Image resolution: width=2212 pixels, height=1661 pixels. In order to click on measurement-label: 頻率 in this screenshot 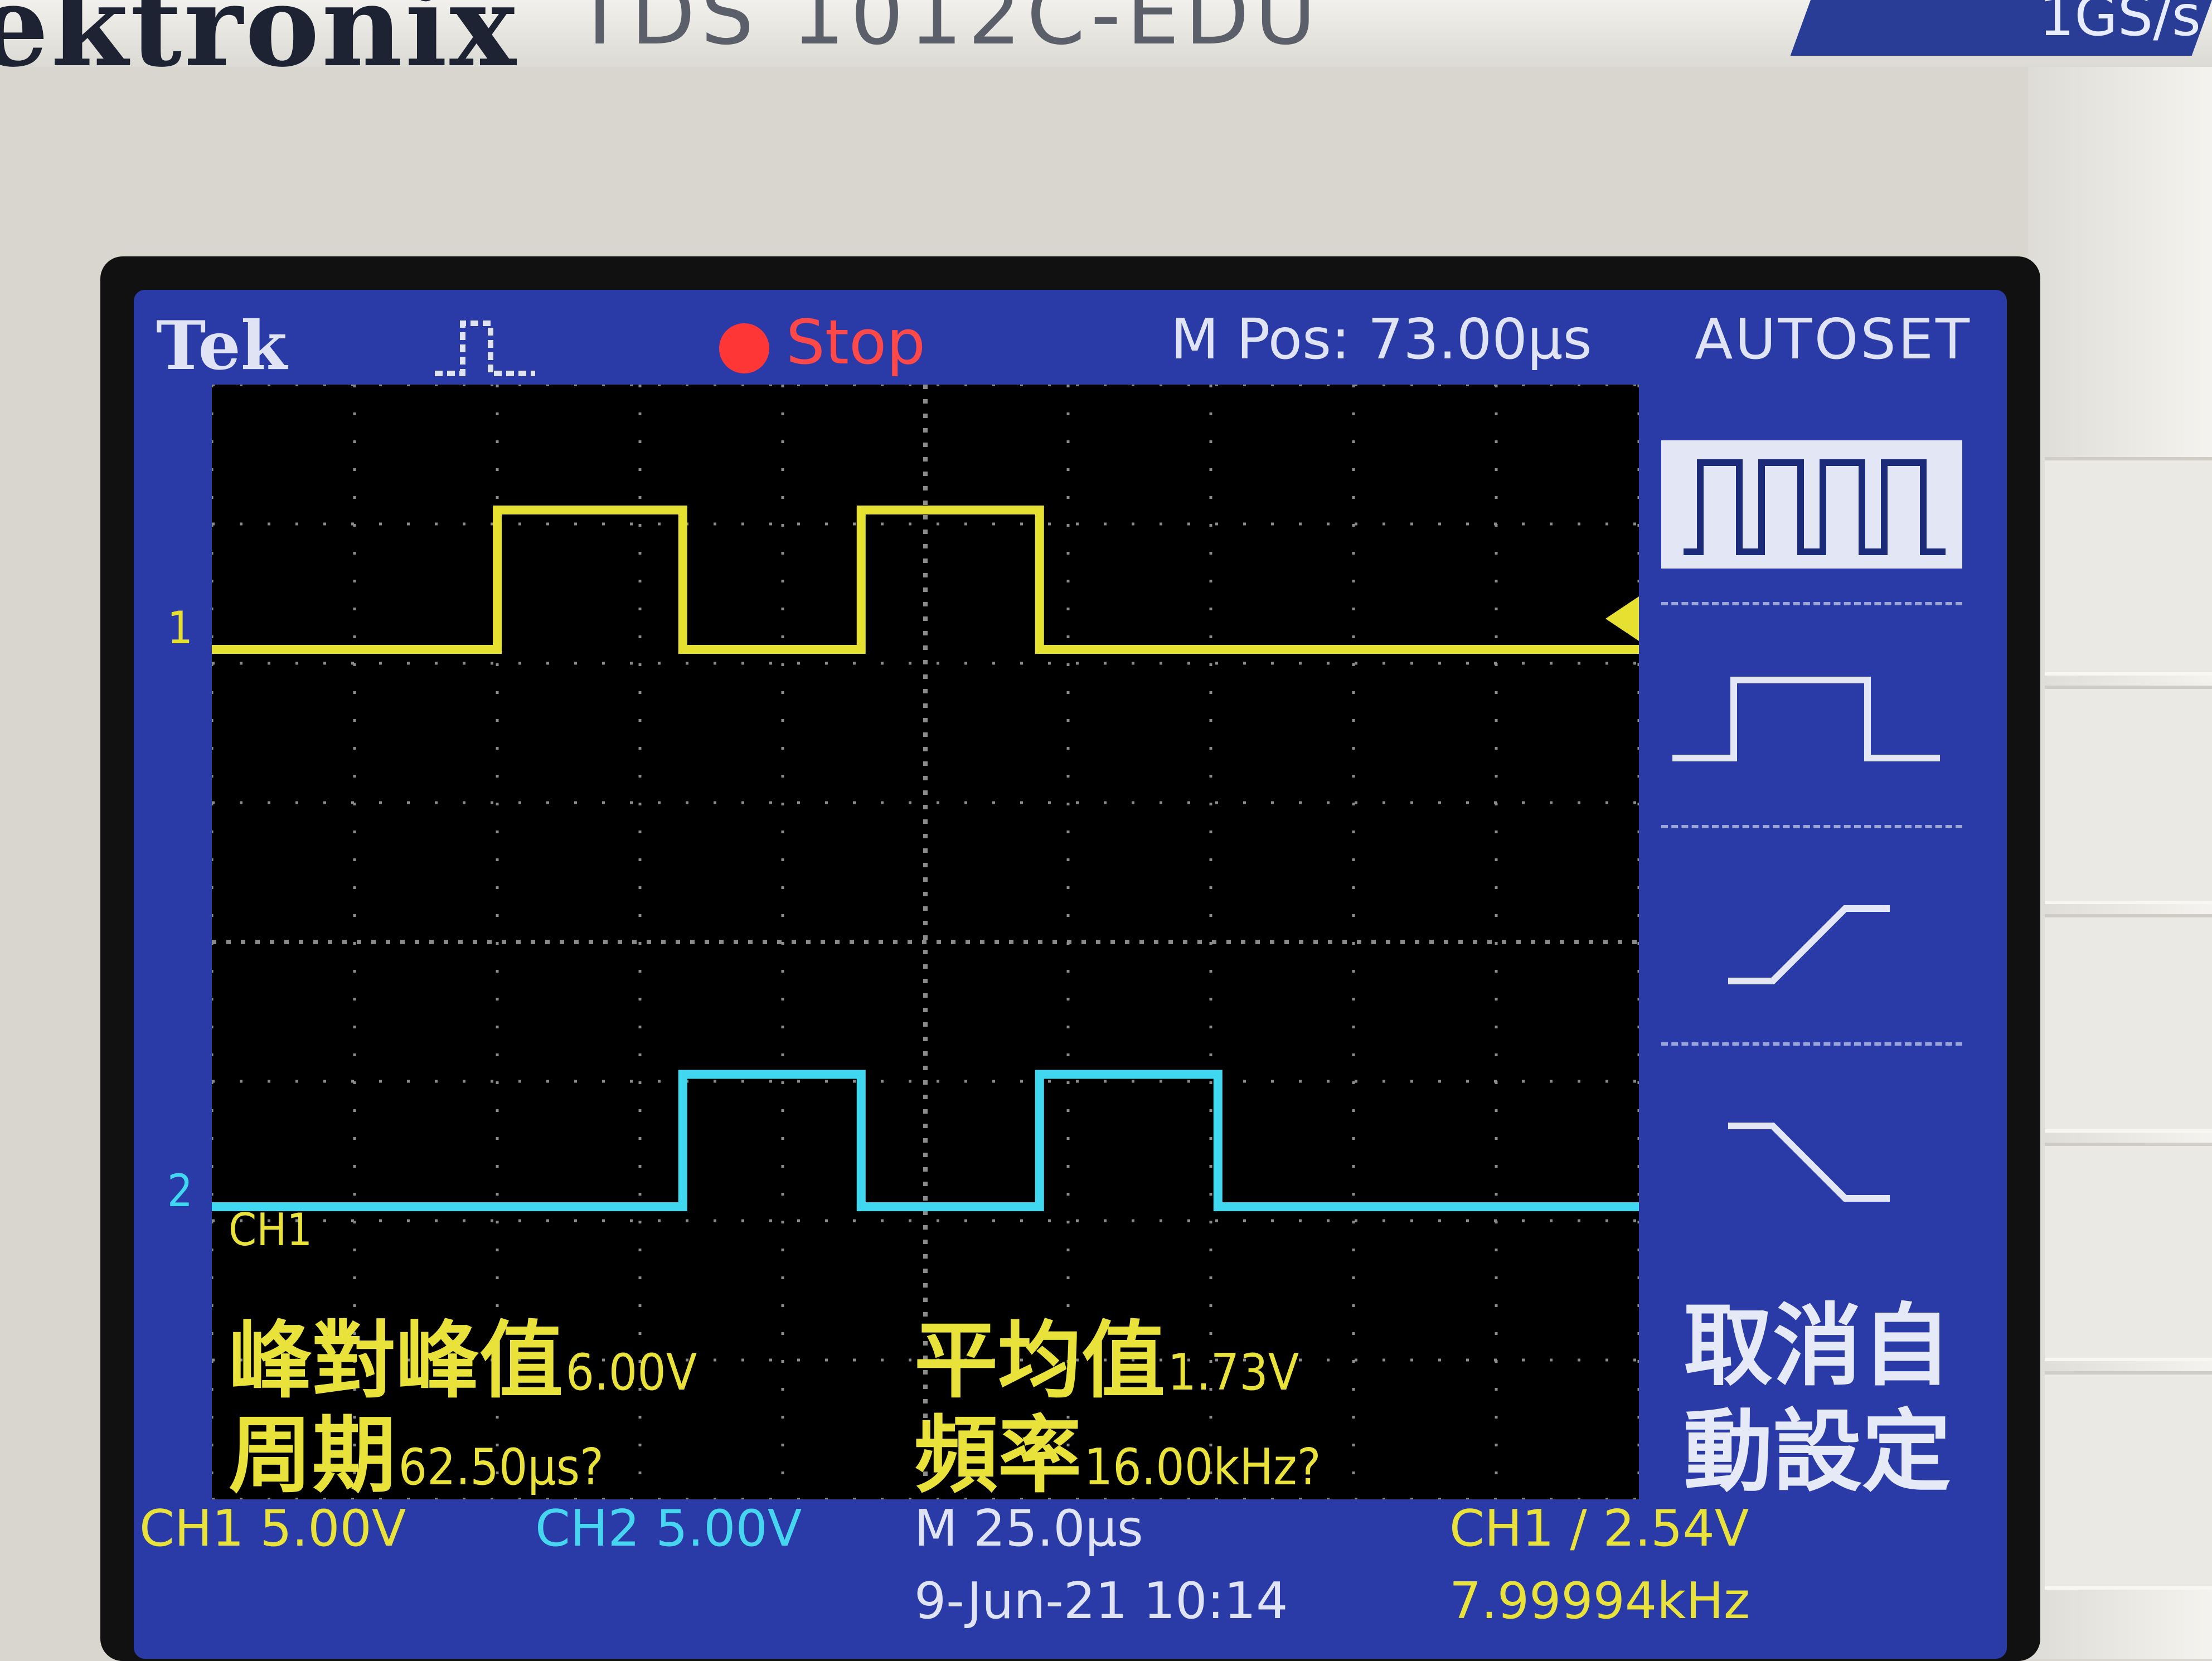, I will do `click(998, 1455)`.